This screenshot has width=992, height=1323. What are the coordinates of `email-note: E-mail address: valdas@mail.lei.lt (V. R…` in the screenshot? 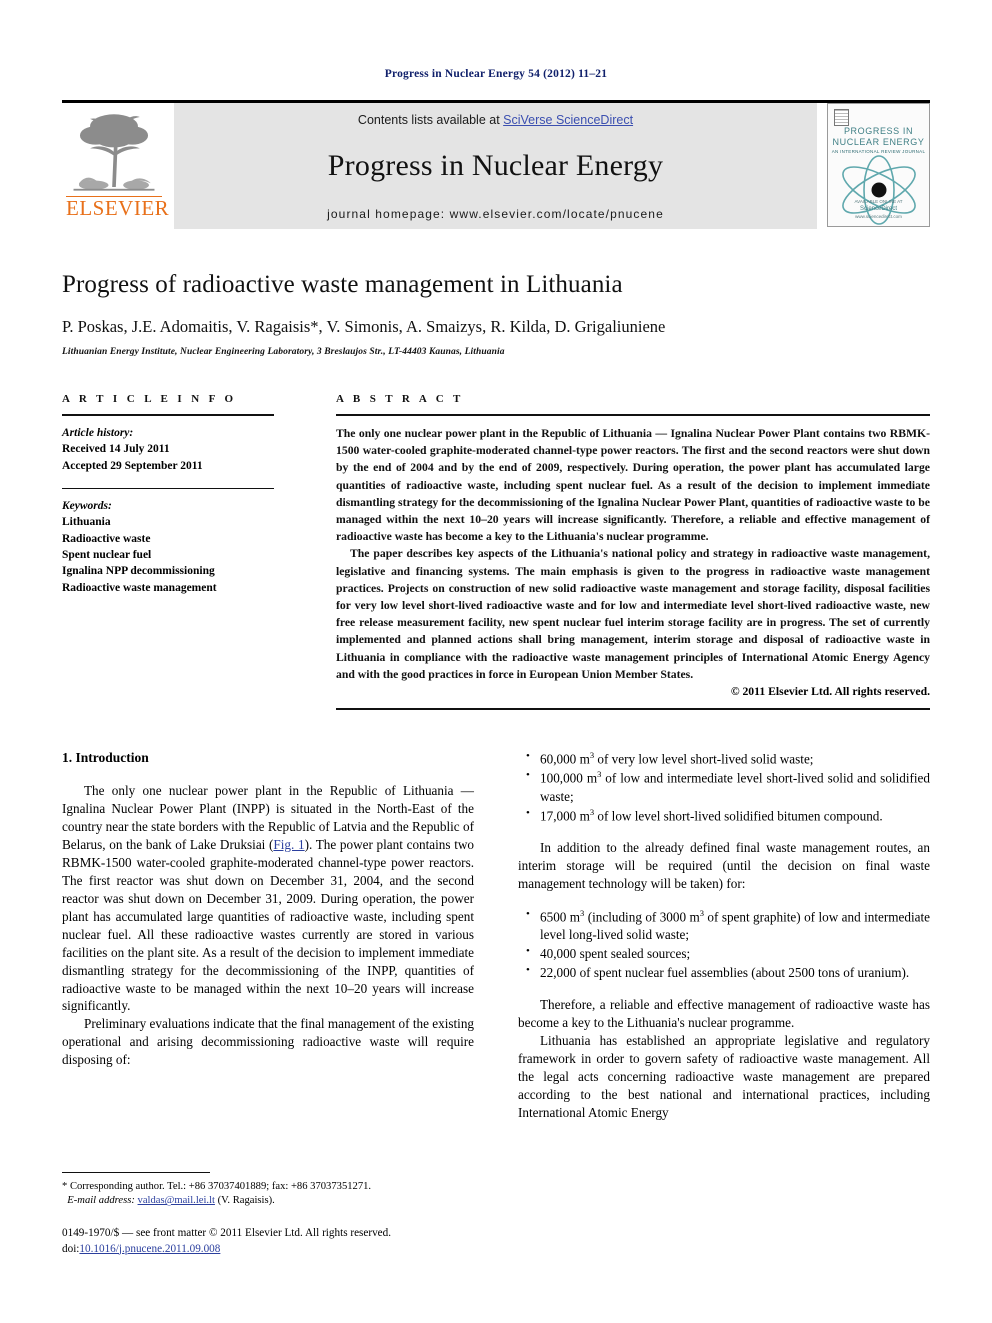 It's located at (279, 1201).